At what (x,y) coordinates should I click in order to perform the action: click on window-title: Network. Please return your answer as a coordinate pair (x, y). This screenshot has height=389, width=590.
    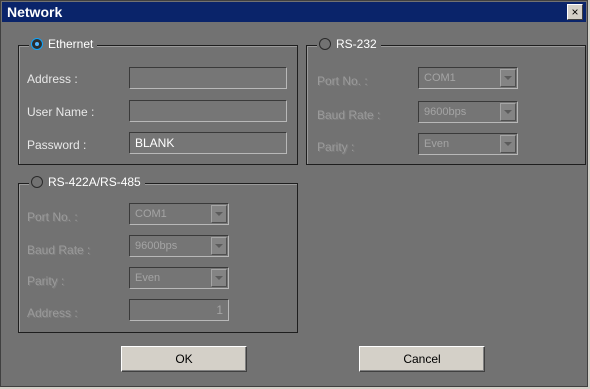
    Looking at the image, I should click on (35, 12).